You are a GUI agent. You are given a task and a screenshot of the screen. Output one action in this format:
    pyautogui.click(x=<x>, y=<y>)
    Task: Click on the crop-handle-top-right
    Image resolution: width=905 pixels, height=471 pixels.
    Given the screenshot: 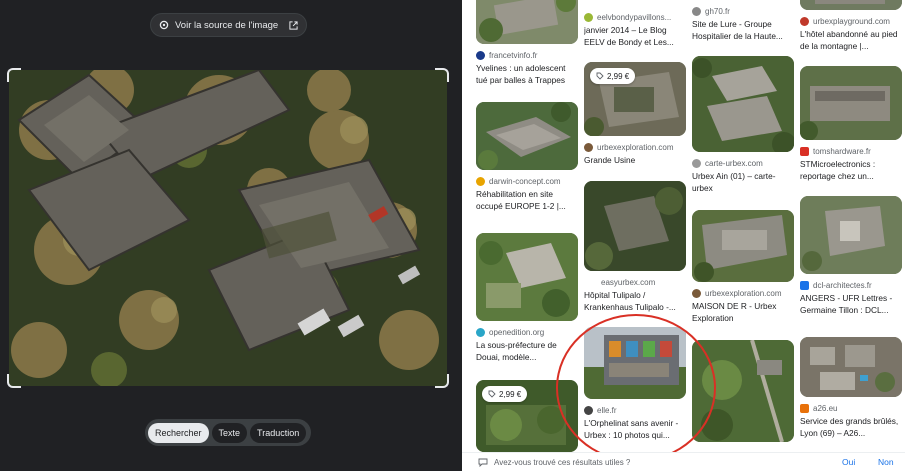 What is the action you would take?
    pyautogui.click(x=442, y=75)
    